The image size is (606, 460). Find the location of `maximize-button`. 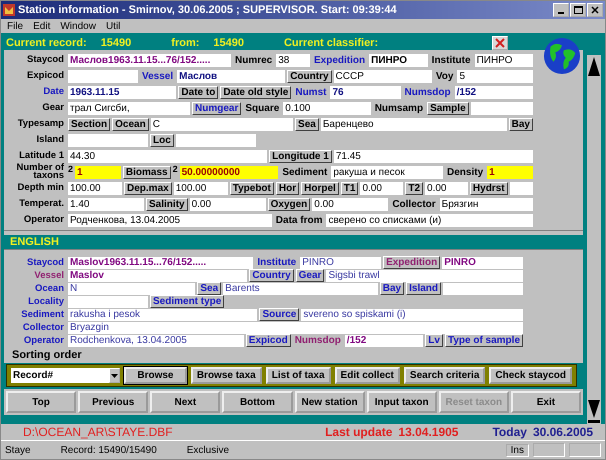

maximize-button is located at coordinates (578, 10).